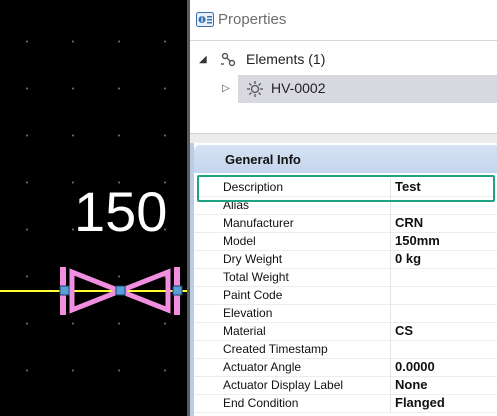  What do you see at coordinates (226, 88) in the screenshot?
I see `collapsed-triangle-icon: ▷` at bounding box center [226, 88].